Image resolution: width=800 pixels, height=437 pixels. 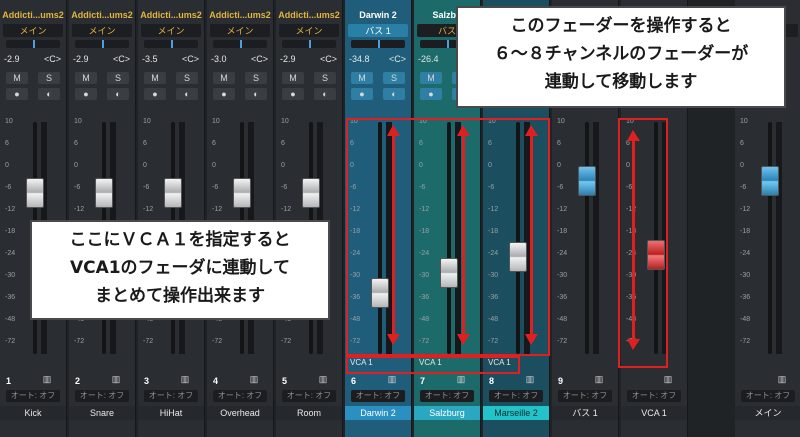 I want to click on channel-label: Overhead, so click(x=240, y=413).